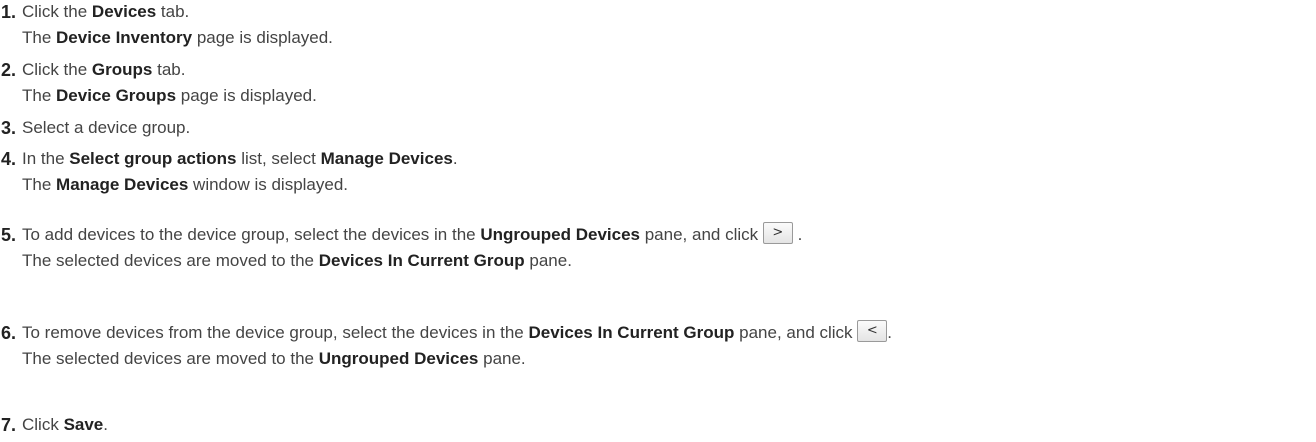 The height and width of the screenshot is (442, 1316). Describe the element at coordinates (777, 232) in the screenshot. I see `move-right-button-icon: >` at that location.